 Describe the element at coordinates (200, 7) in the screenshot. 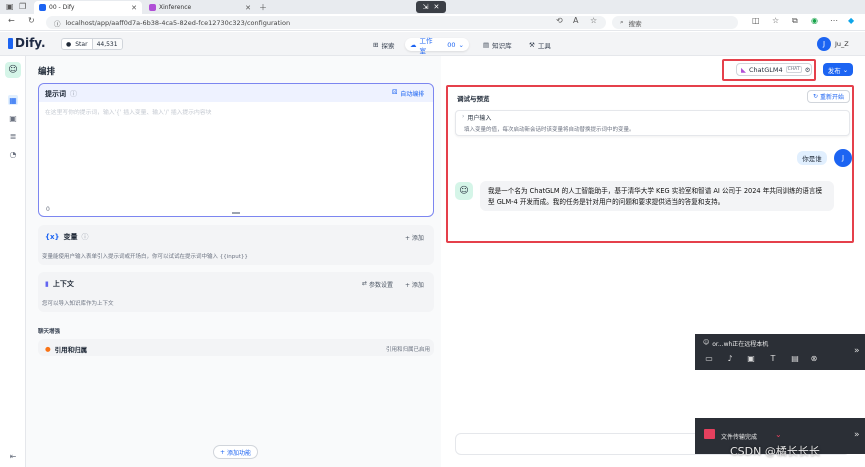

I see `tab-xinference: Xinference ✕` at that location.